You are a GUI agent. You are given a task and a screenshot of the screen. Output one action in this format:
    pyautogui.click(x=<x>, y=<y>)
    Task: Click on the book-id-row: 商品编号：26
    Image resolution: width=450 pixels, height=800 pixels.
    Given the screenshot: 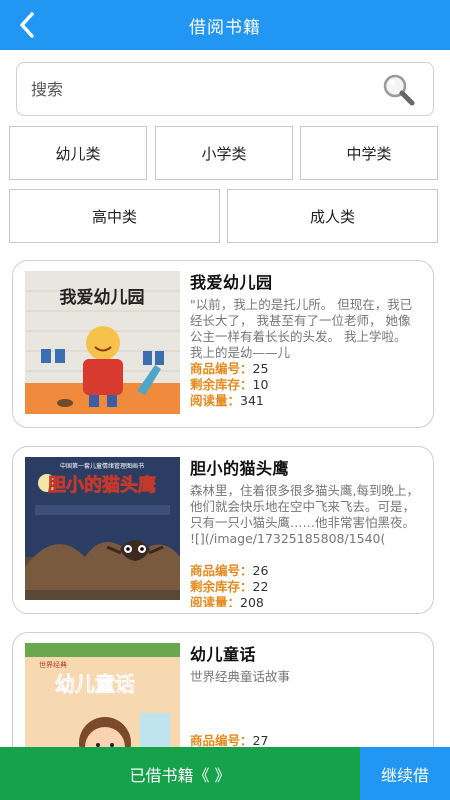 What is the action you would take?
    pyautogui.click(x=305, y=571)
    